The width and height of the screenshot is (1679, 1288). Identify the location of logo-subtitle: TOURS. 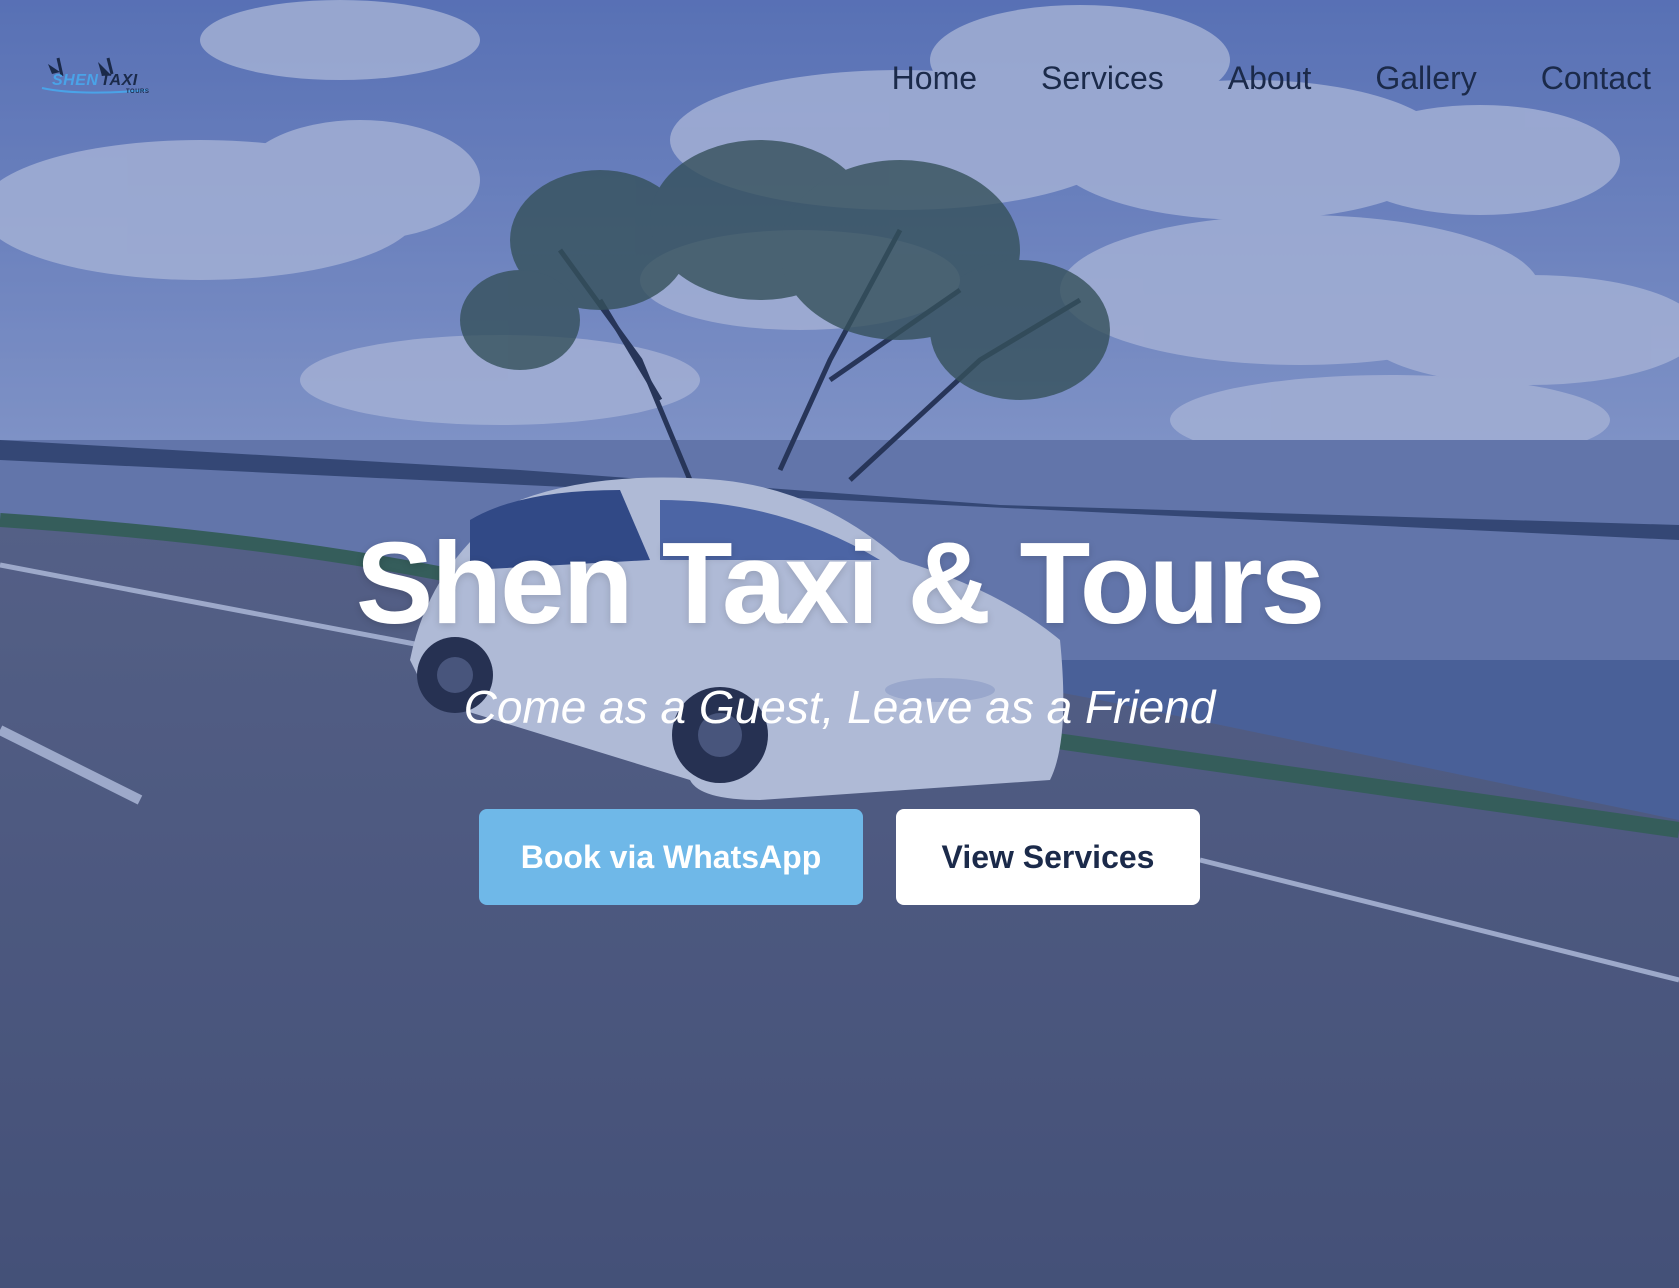
(138, 92).